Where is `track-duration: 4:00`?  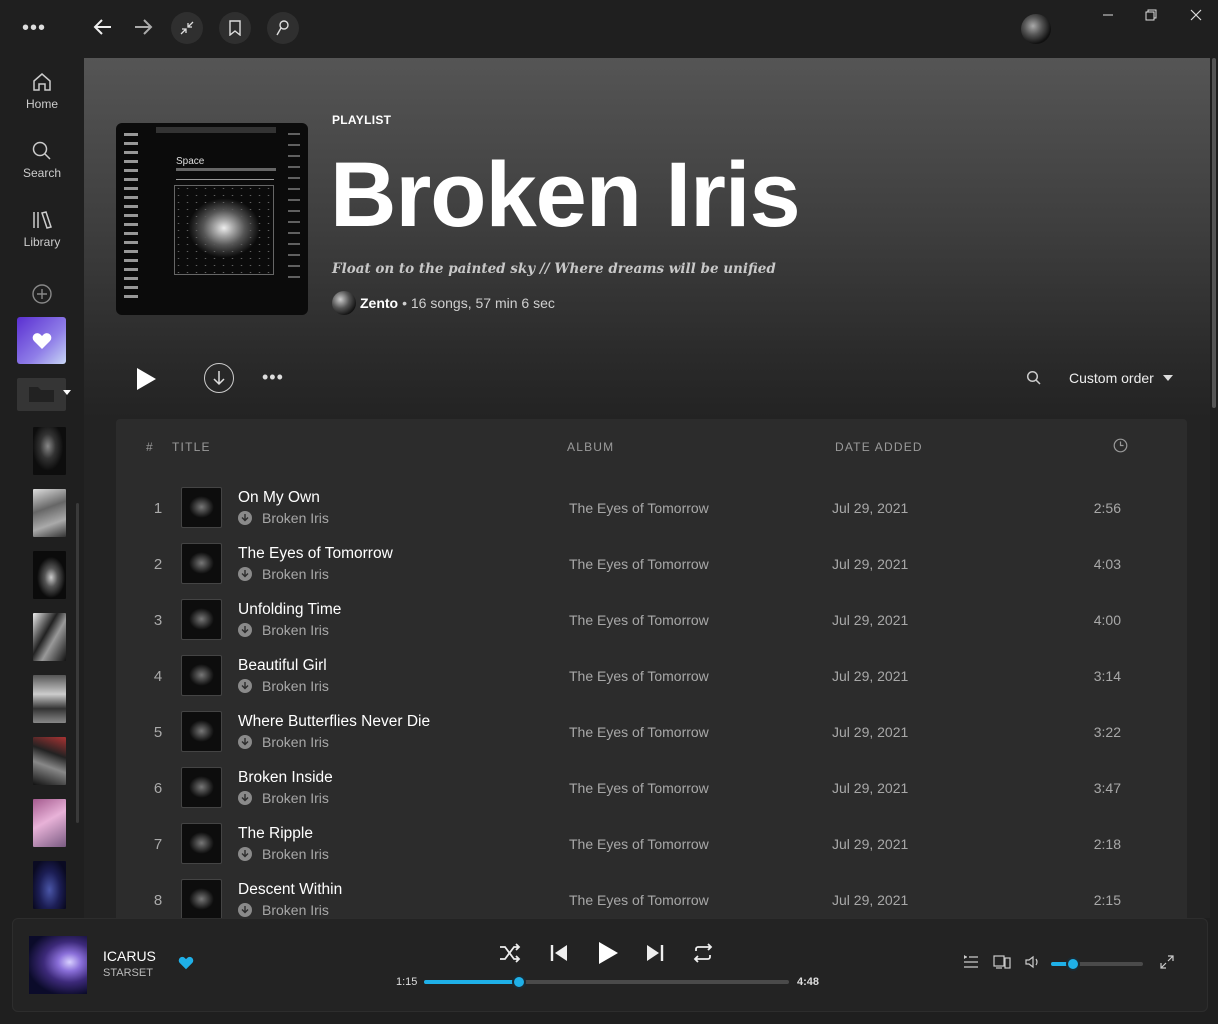
track-duration: 4:00 is located at coordinates (1107, 620).